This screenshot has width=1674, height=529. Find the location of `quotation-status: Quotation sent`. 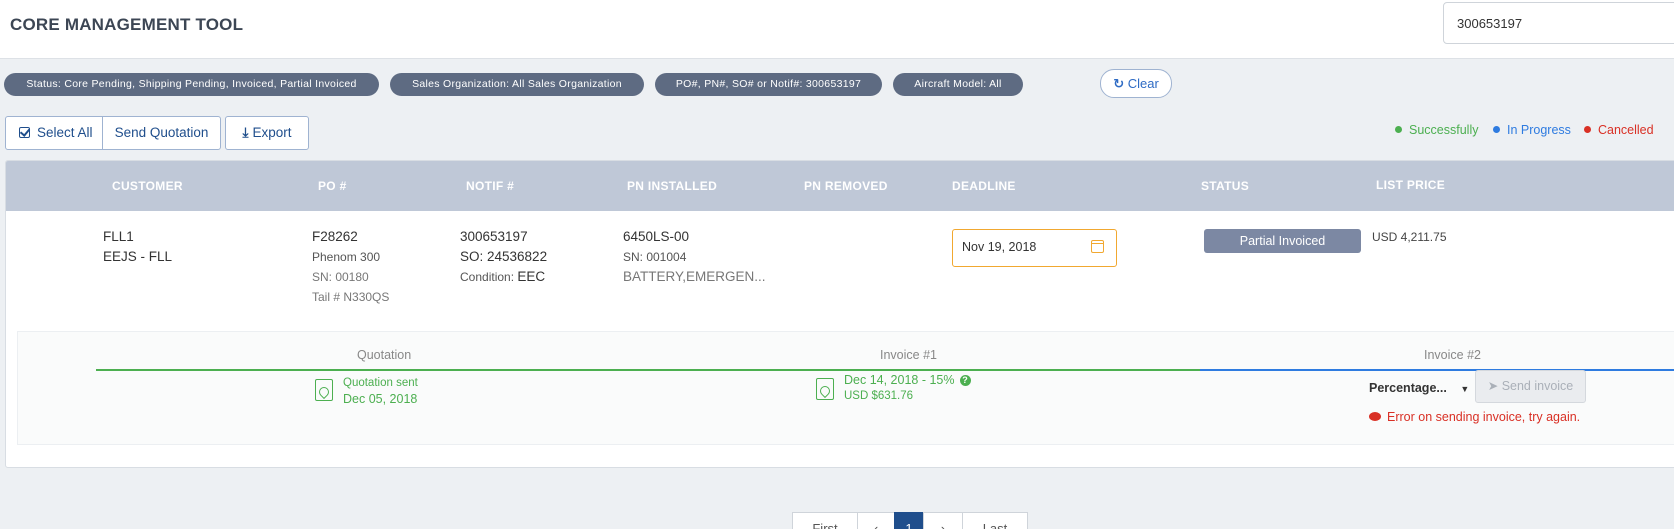

quotation-status: Quotation sent is located at coordinates (380, 383).